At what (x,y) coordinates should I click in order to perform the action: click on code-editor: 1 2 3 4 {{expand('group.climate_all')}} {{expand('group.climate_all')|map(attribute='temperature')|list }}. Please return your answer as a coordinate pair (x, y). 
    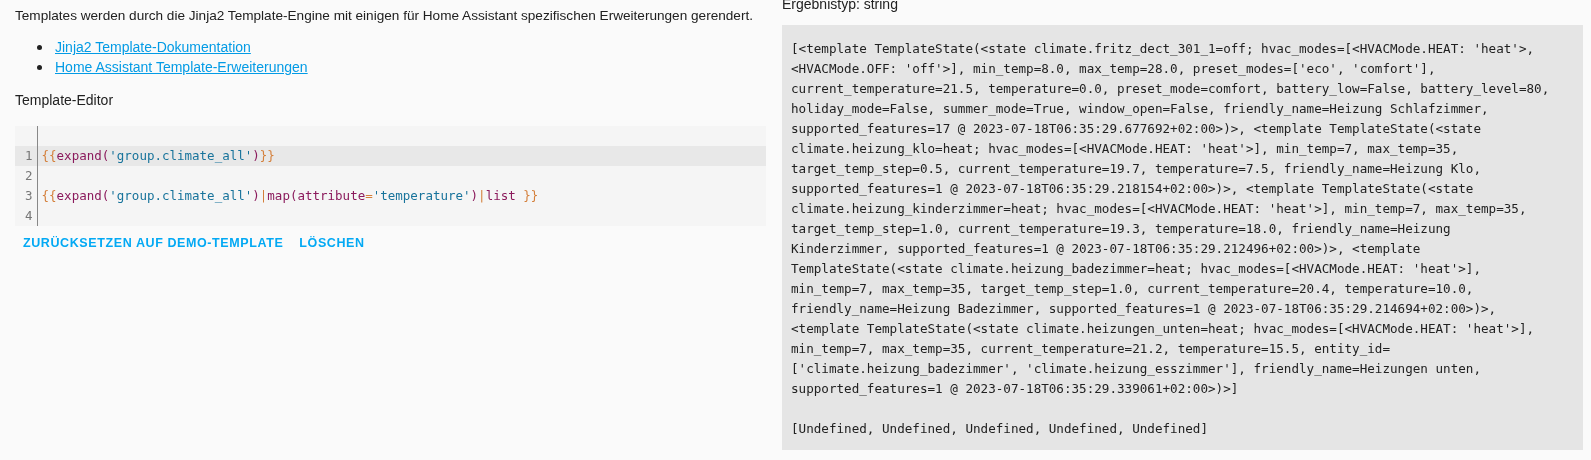
    Looking at the image, I should click on (390, 176).